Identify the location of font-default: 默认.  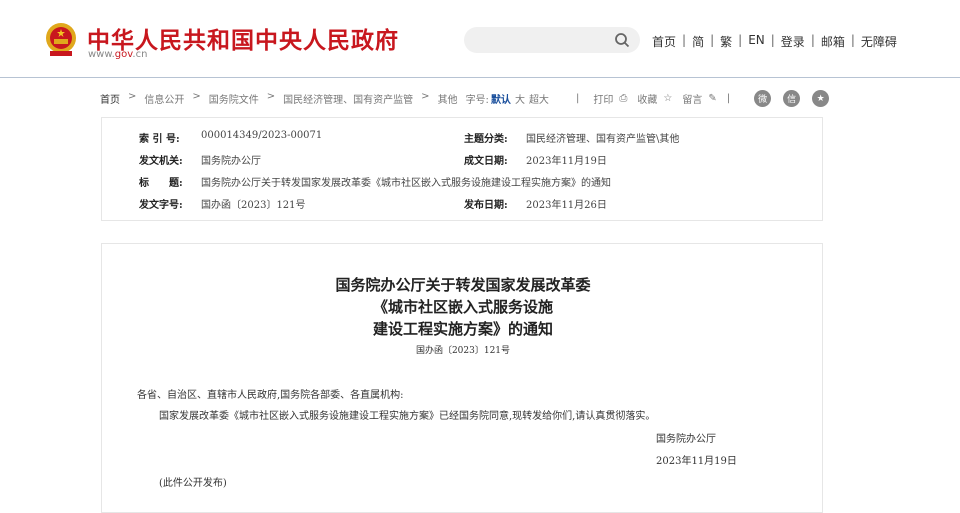
(501, 98).